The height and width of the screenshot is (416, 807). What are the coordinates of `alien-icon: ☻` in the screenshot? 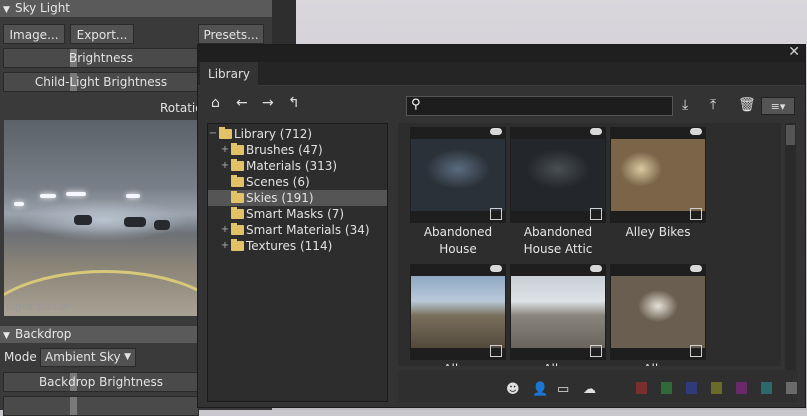 It's located at (513, 389).